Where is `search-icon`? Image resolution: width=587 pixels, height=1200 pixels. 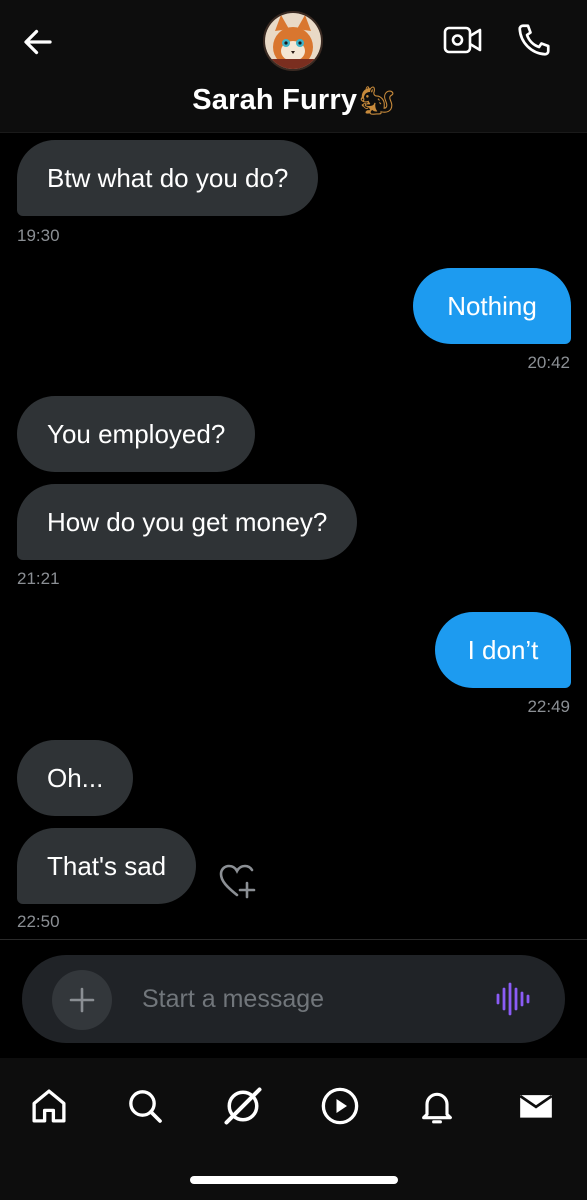 search-icon is located at coordinates (145, 1106).